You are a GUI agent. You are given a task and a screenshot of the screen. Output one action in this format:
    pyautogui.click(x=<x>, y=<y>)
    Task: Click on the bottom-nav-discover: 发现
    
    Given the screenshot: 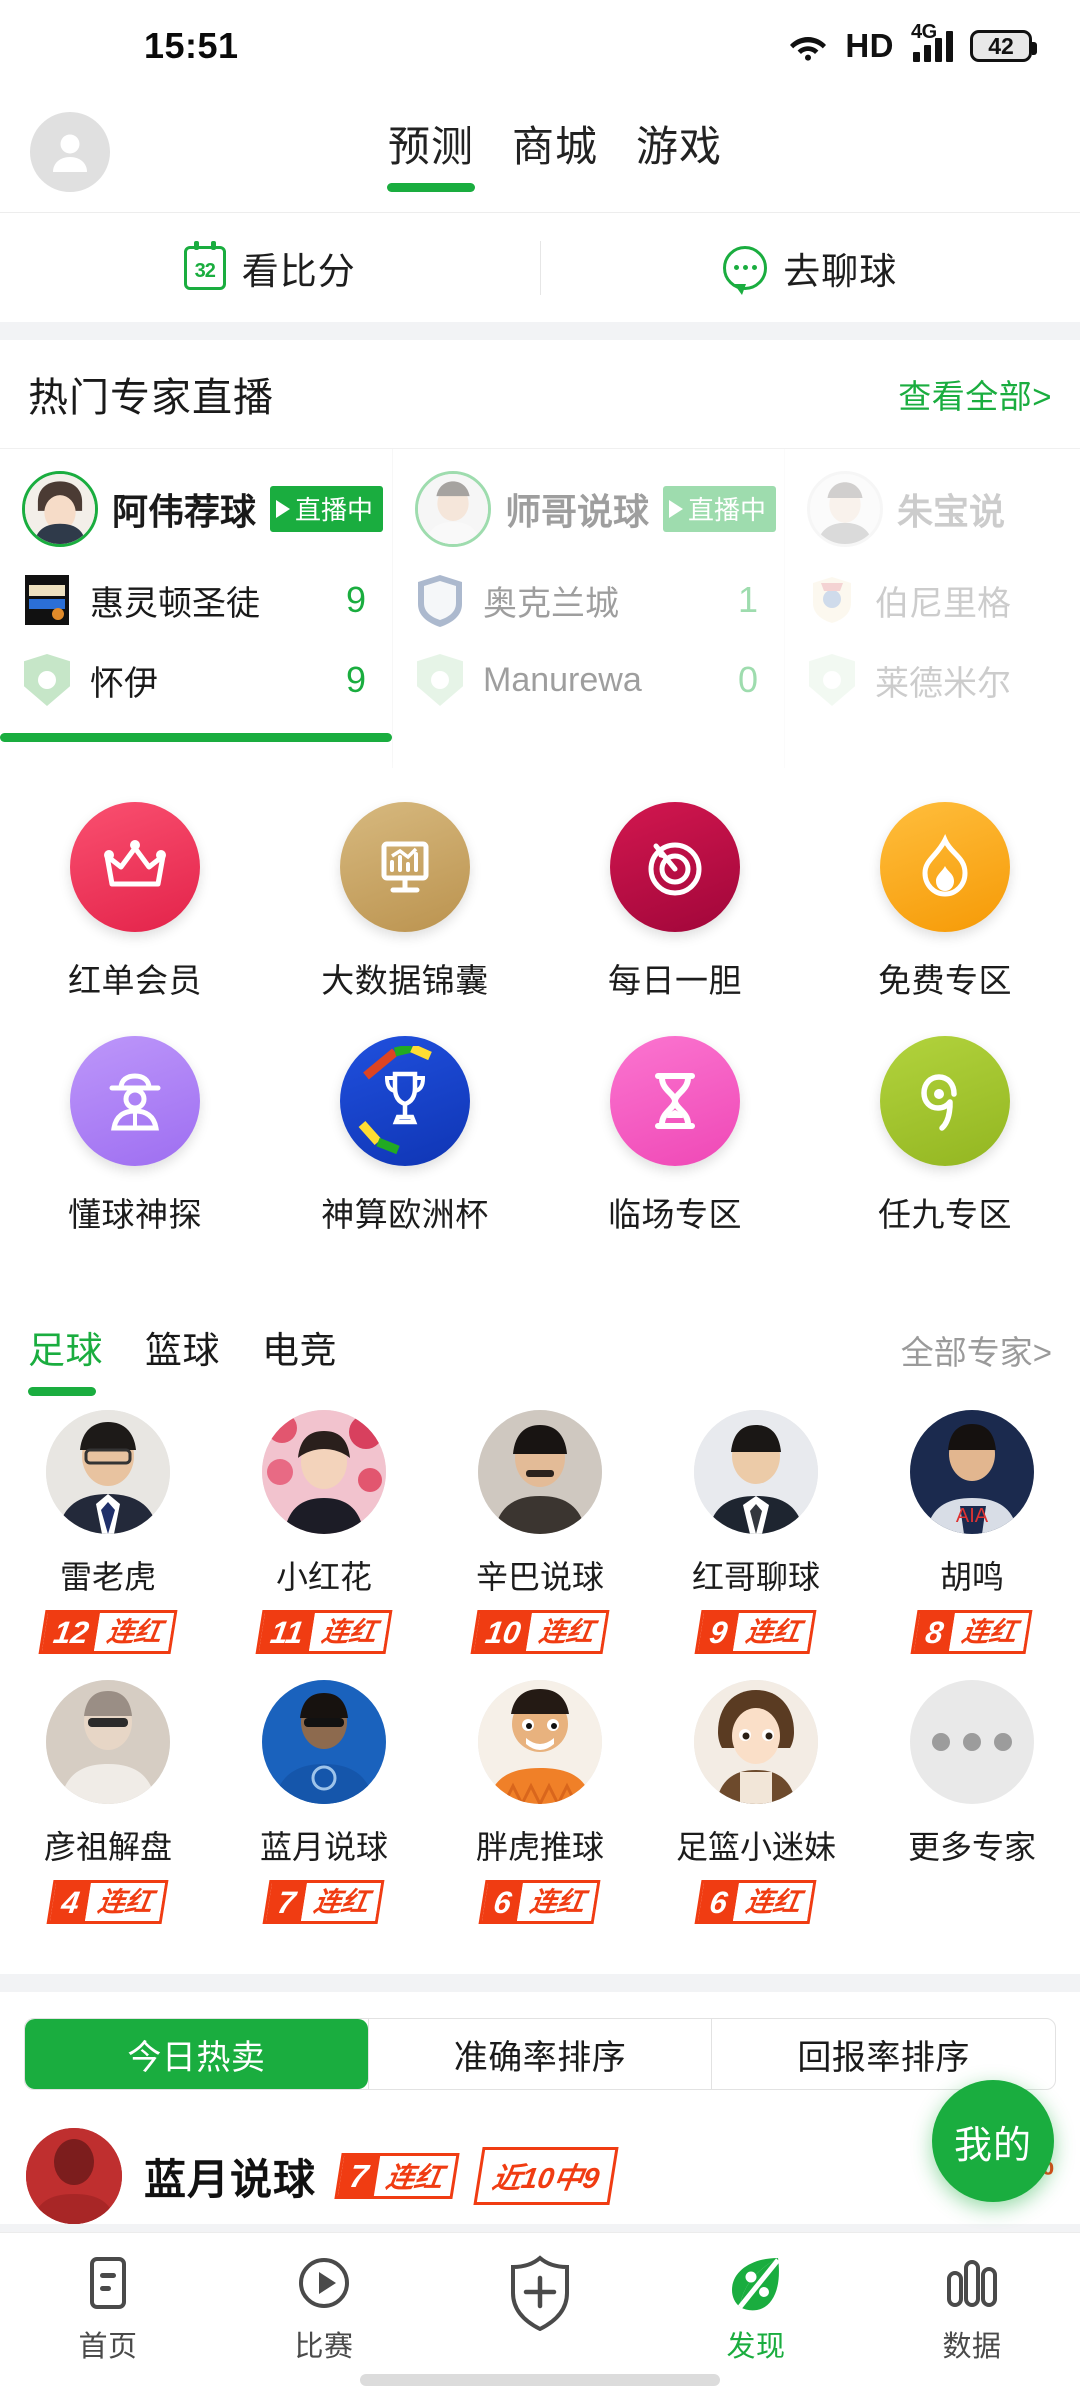 What is the action you would take?
    pyautogui.click(x=756, y=2310)
    